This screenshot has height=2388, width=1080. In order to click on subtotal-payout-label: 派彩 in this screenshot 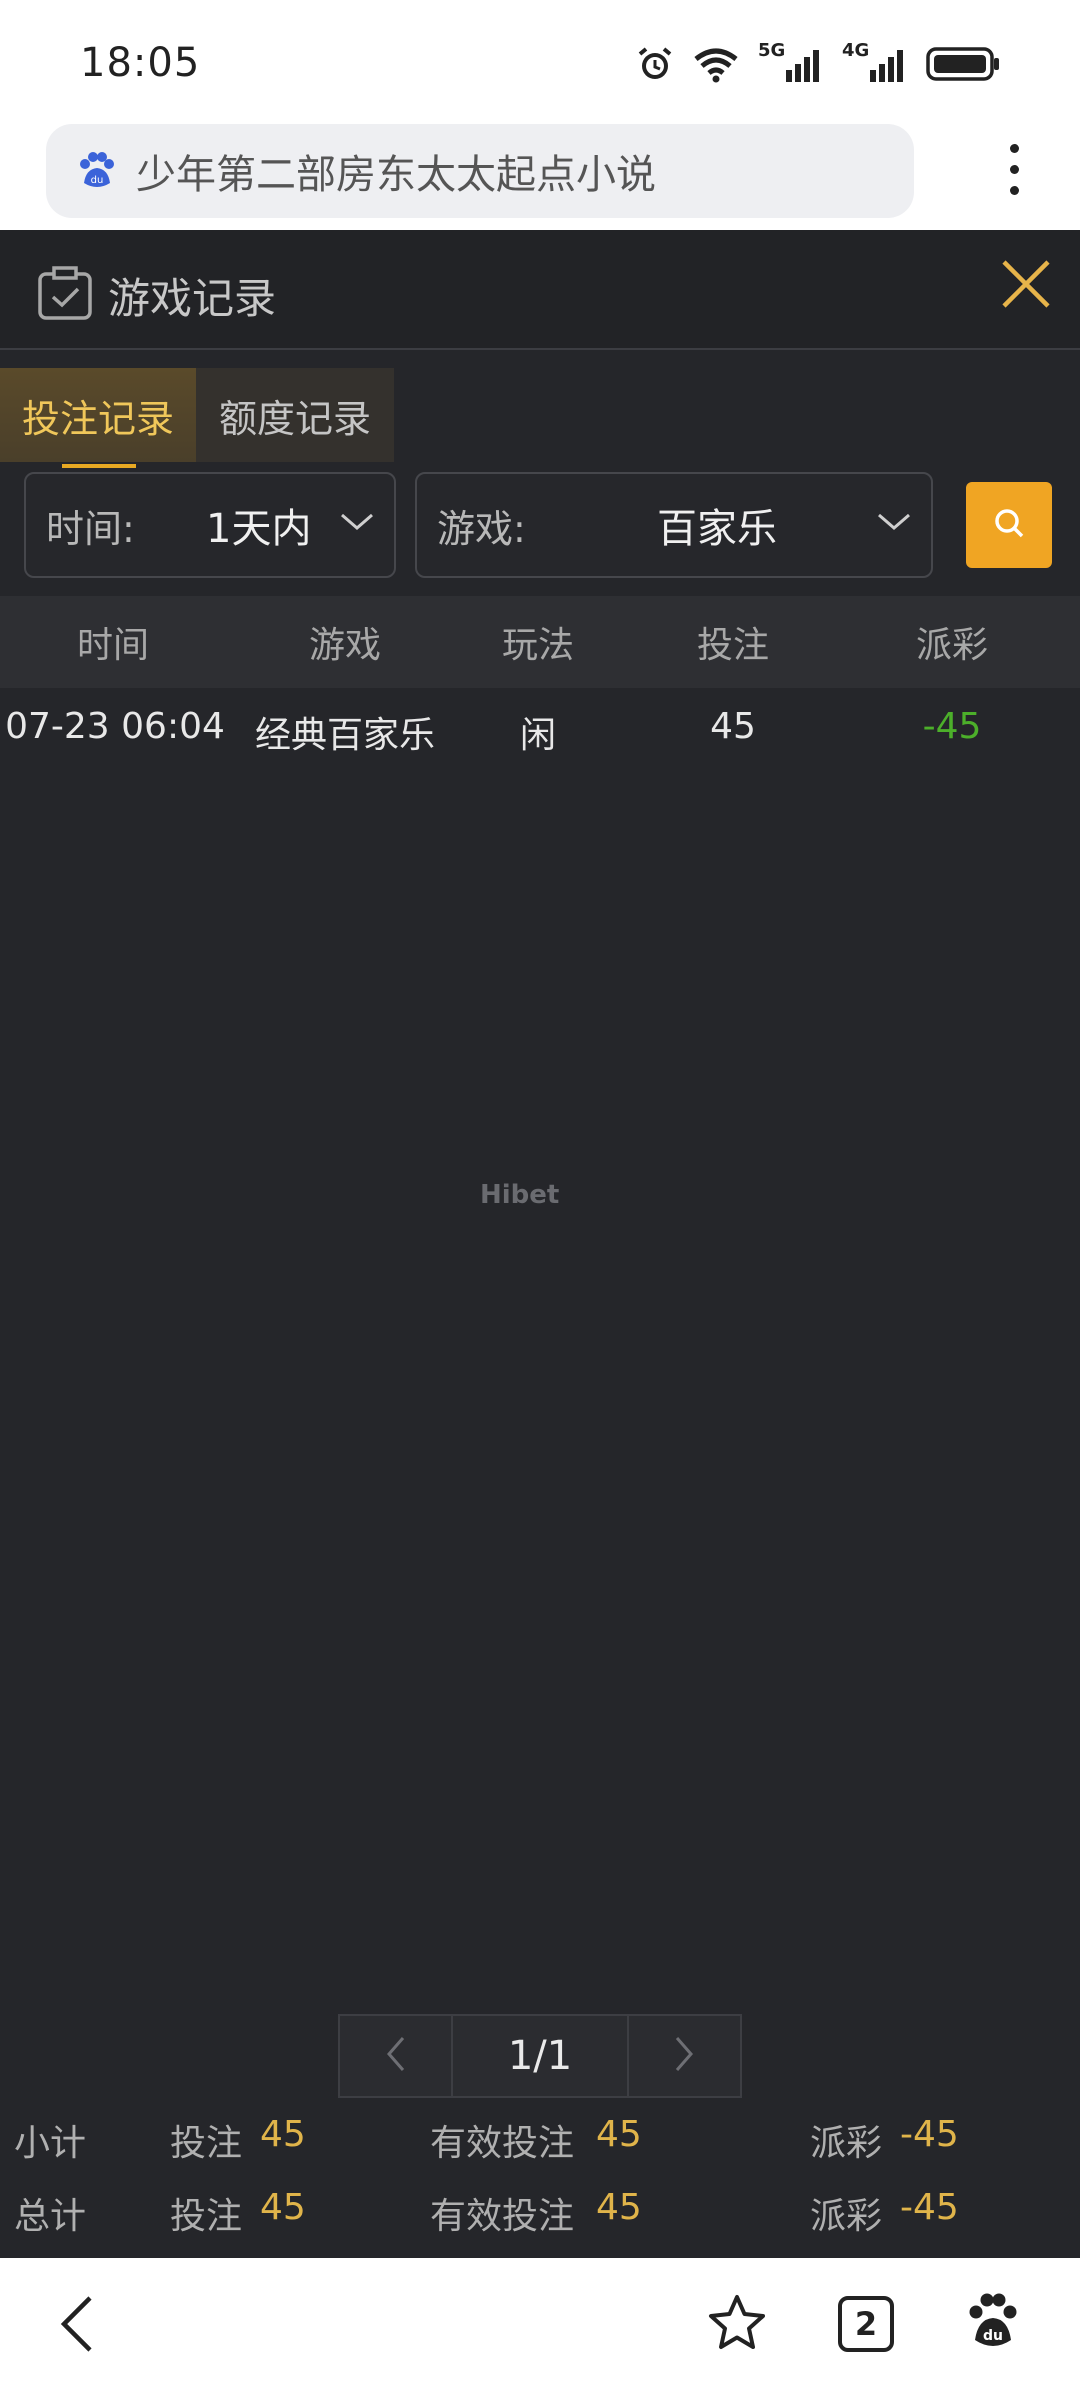, I will do `click(846, 2143)`.